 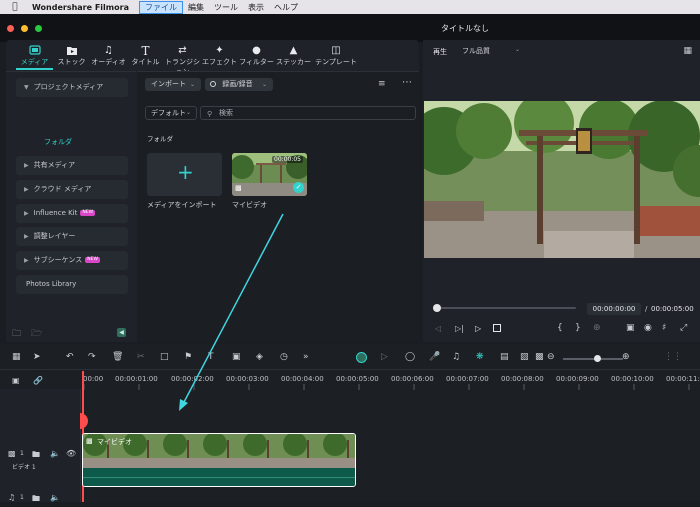 I want to click on timeline-clip: ▩ マイビデオ, so click(x=219, y=460).